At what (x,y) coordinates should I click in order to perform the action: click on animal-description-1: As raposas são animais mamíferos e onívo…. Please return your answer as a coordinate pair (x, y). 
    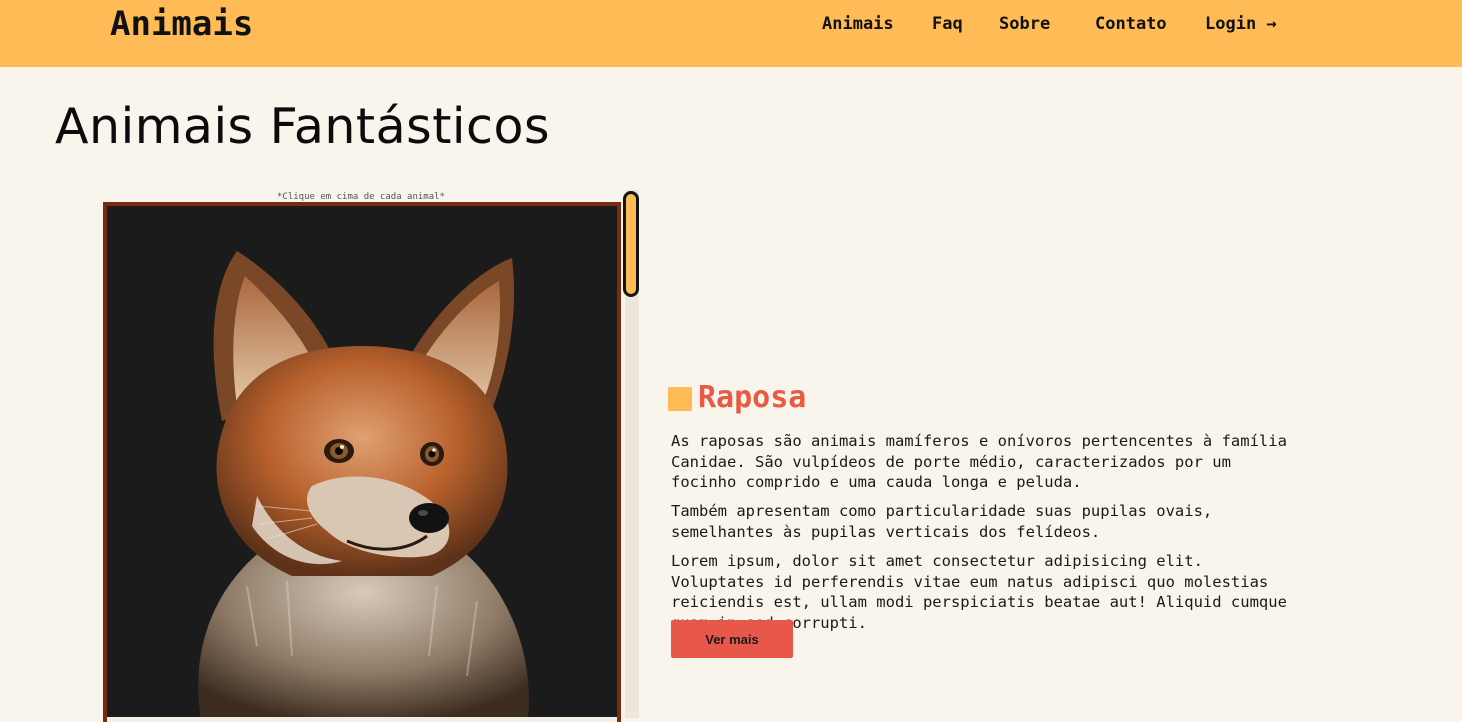
    Looking at the image, I should click on (979, 461).